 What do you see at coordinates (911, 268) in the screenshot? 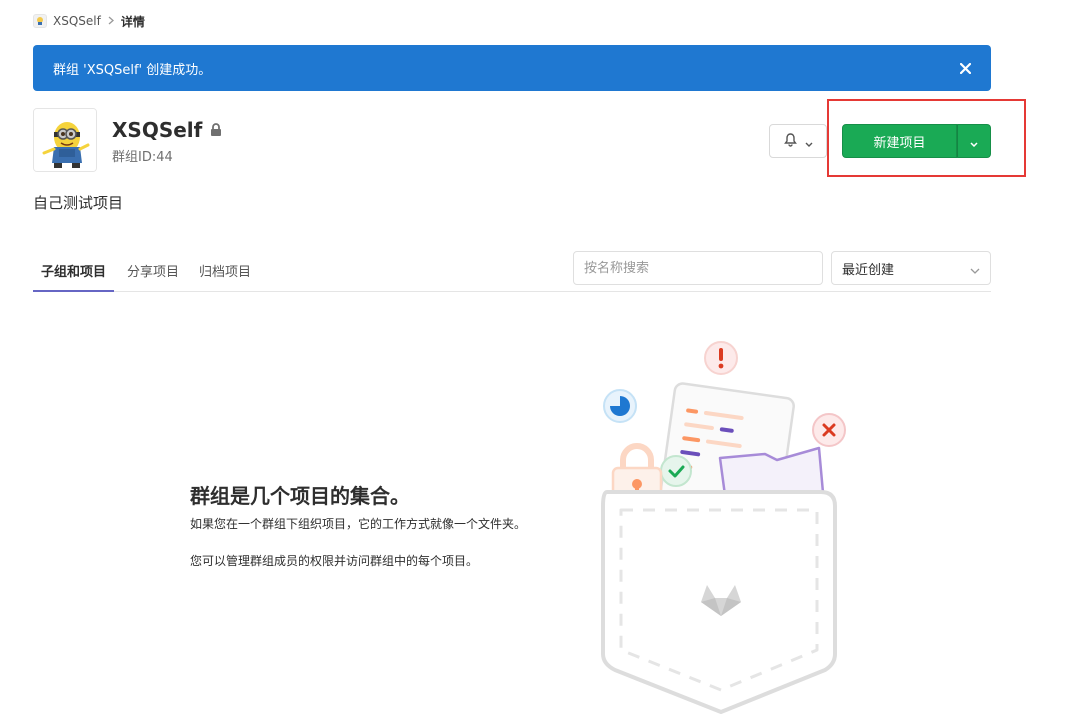
I see `sort-dropdown: 最近创建` at bounding box center [911, 268].